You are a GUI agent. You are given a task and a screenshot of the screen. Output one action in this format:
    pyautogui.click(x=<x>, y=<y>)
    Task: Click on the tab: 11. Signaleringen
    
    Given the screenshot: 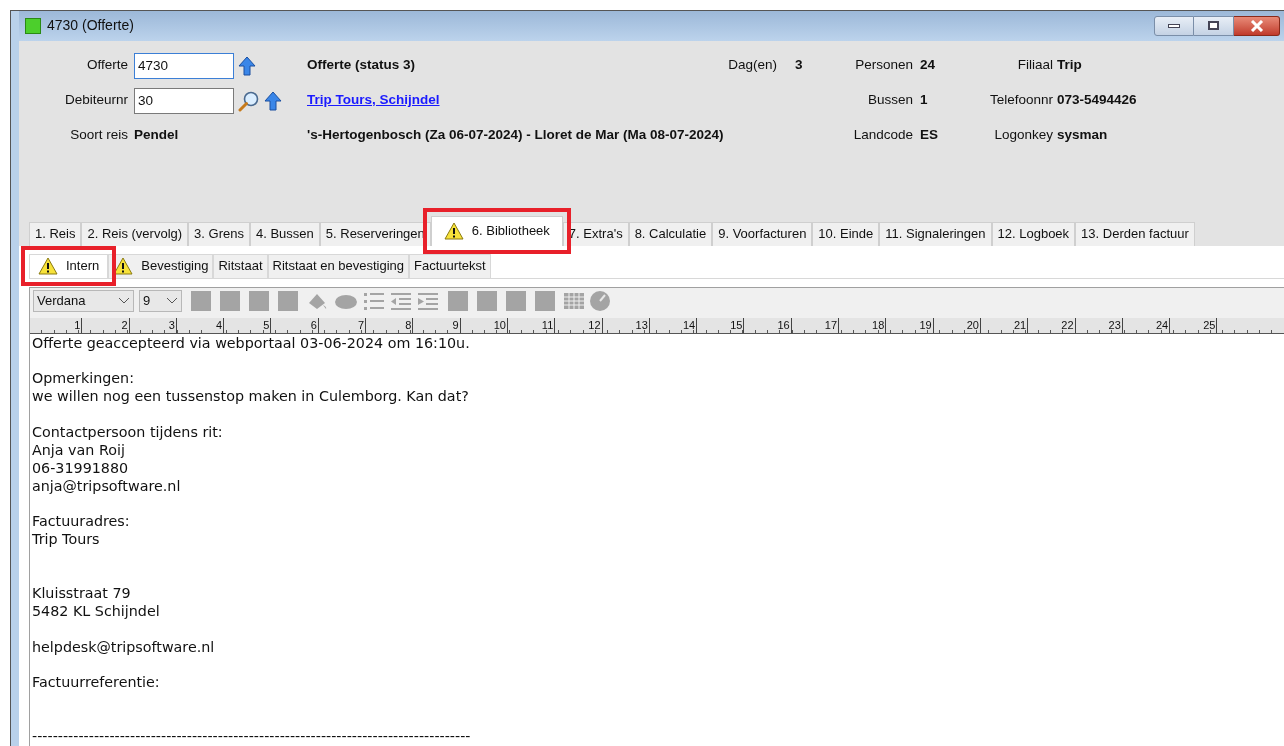 What is the action you would take?
    pyautogui.click(x=935, y=233)
    